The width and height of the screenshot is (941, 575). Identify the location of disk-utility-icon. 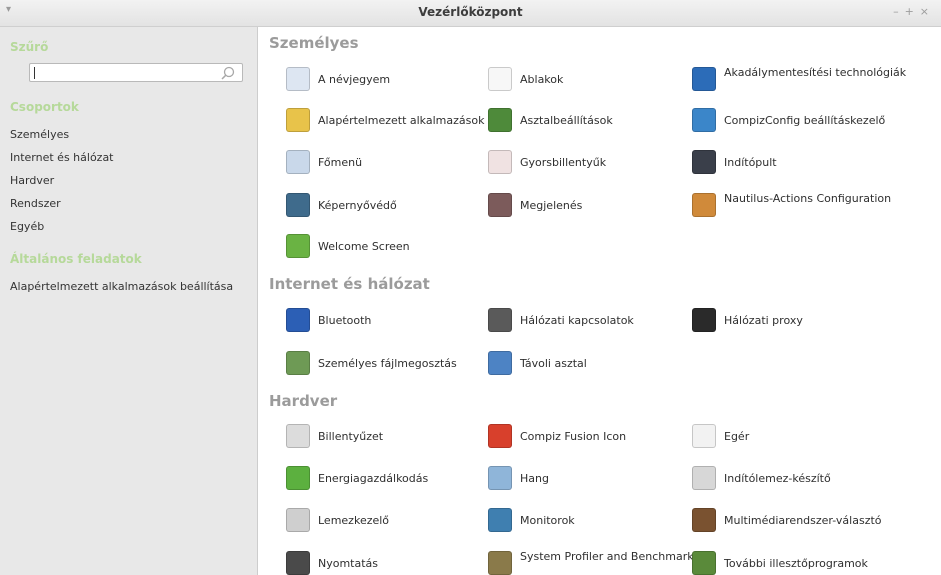
(298, 520).